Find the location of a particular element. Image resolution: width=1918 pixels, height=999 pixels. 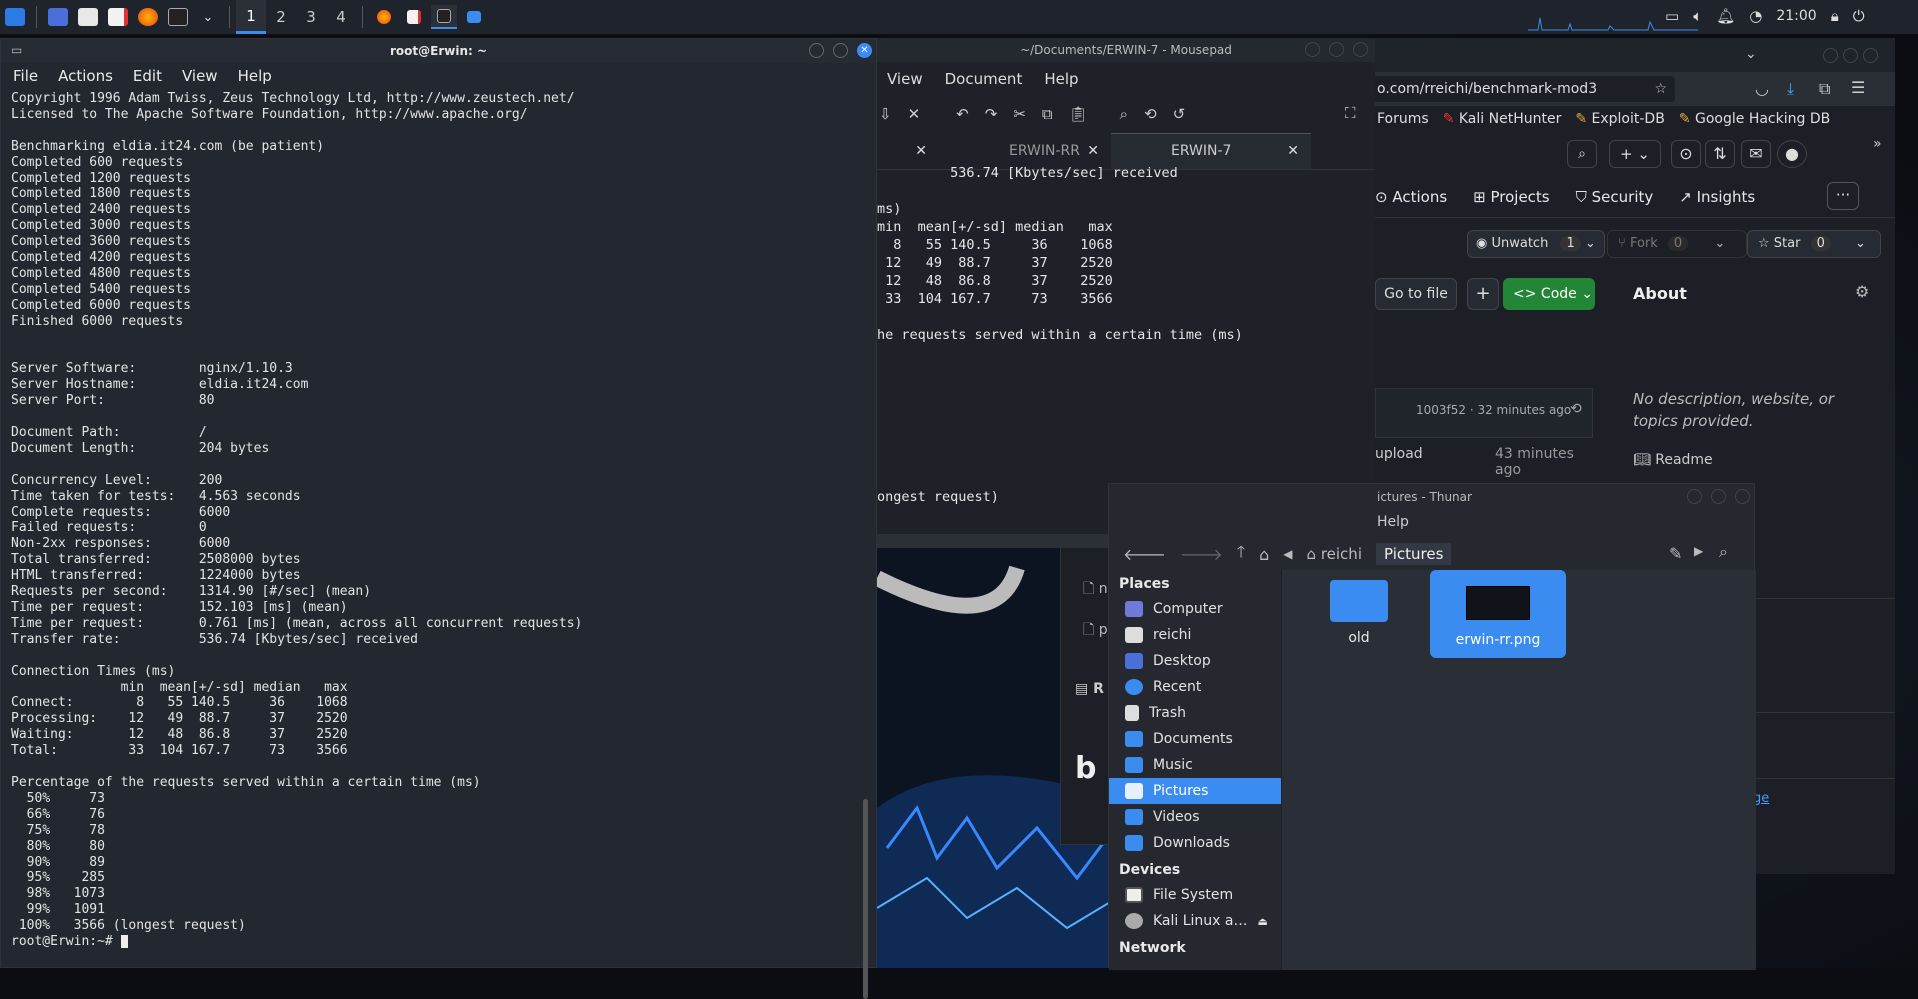

tab-insights: ↗ Insights is located at coordinates (1717, 197).